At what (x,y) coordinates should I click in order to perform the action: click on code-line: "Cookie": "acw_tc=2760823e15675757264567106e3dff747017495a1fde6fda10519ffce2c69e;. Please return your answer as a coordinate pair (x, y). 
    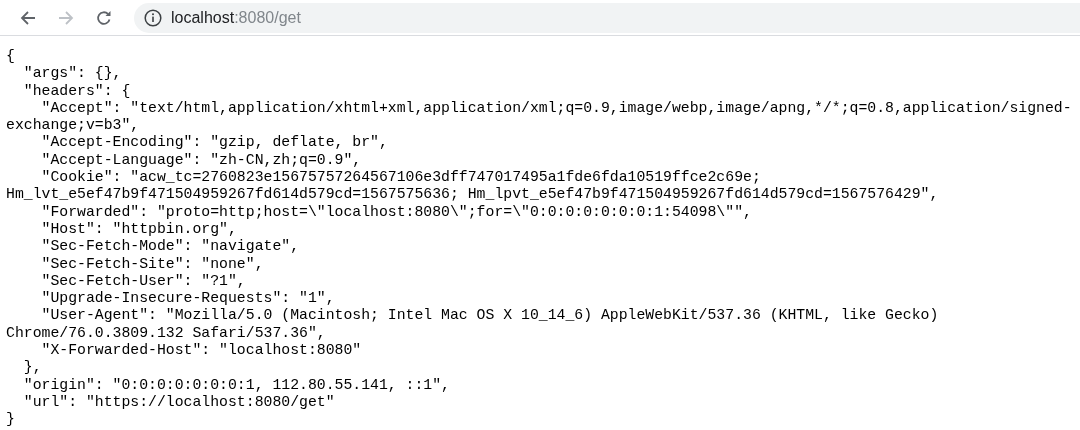
    Looking at the image, I should click on (400, 178).